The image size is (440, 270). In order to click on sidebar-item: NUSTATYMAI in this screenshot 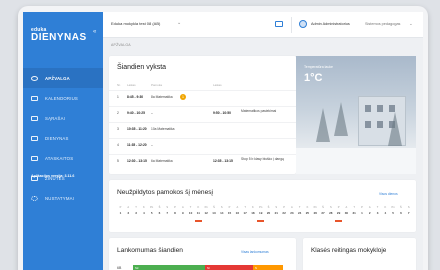, I will do `click(63, 198)`.